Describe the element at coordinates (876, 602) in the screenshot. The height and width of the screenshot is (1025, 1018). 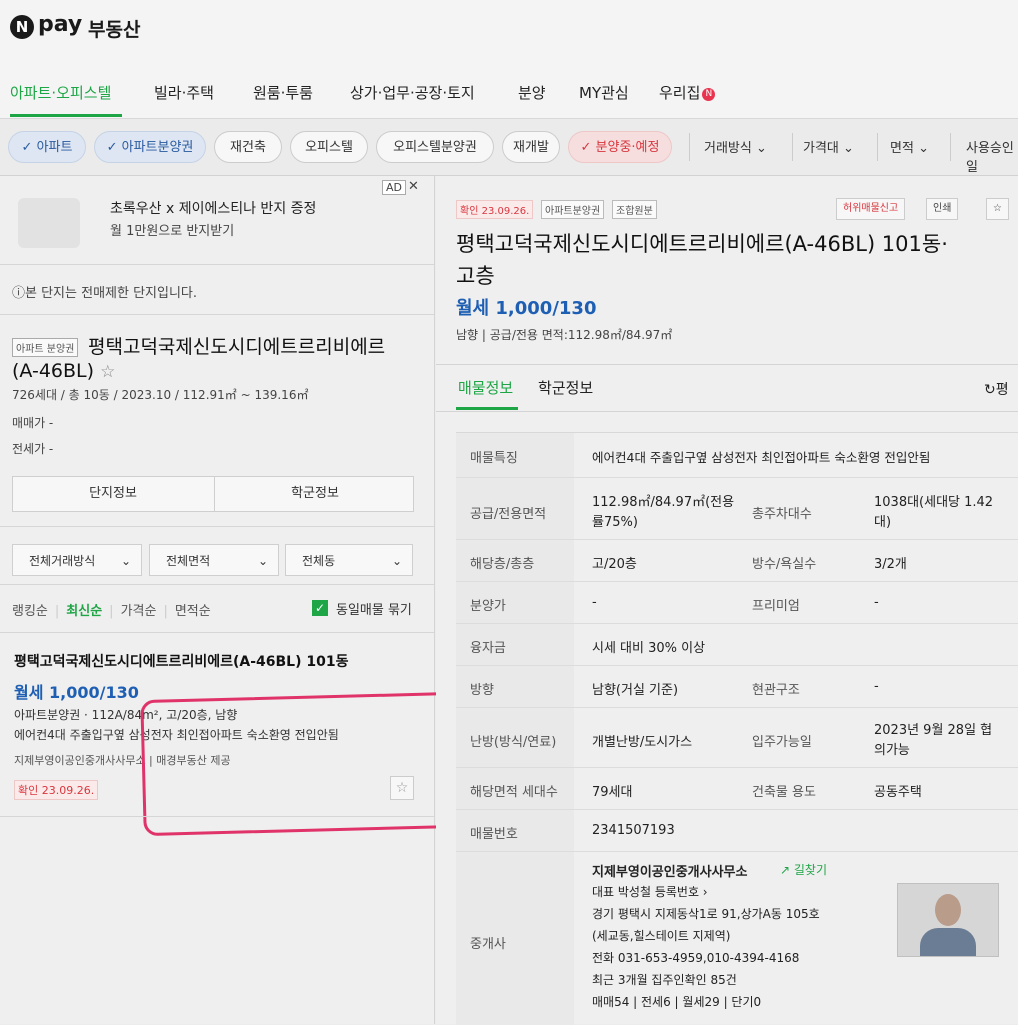
I see `value-premium: -` at that location.